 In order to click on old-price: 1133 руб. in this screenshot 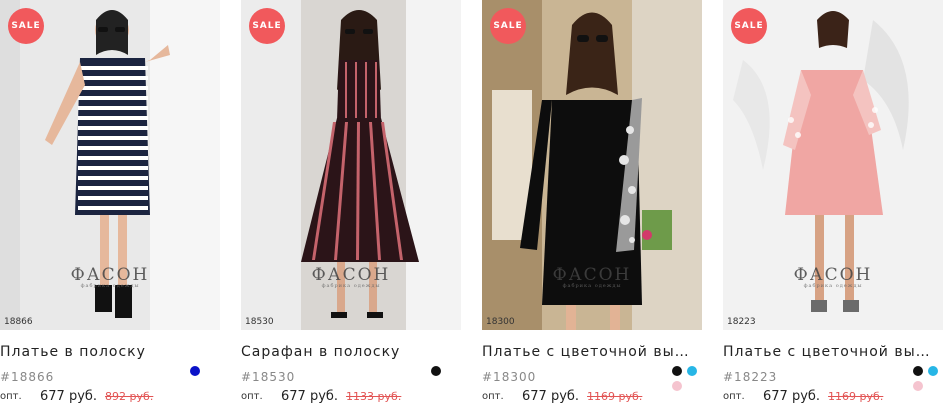, I will do `click(374, 396)`.